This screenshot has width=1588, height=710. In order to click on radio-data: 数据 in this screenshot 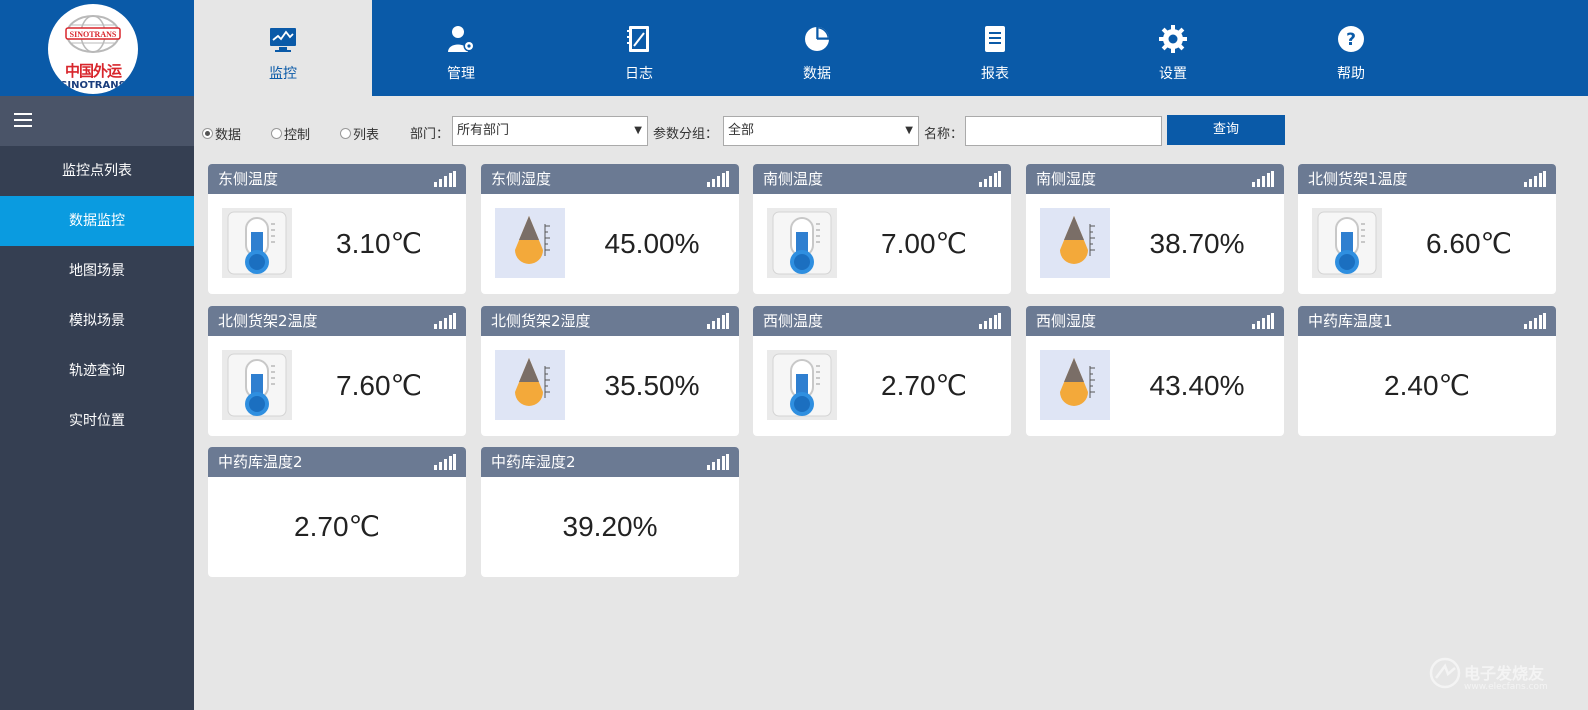, I will do `click(221, 133)`.